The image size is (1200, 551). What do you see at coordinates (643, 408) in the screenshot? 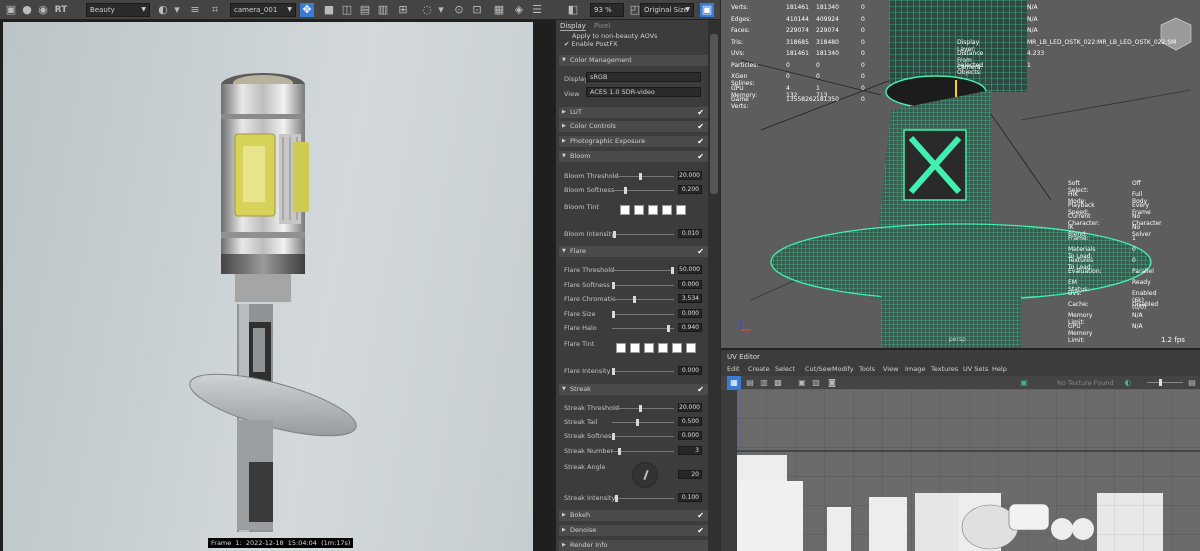
I see `streak-threshold-slider` at bounding box center [643, 408].